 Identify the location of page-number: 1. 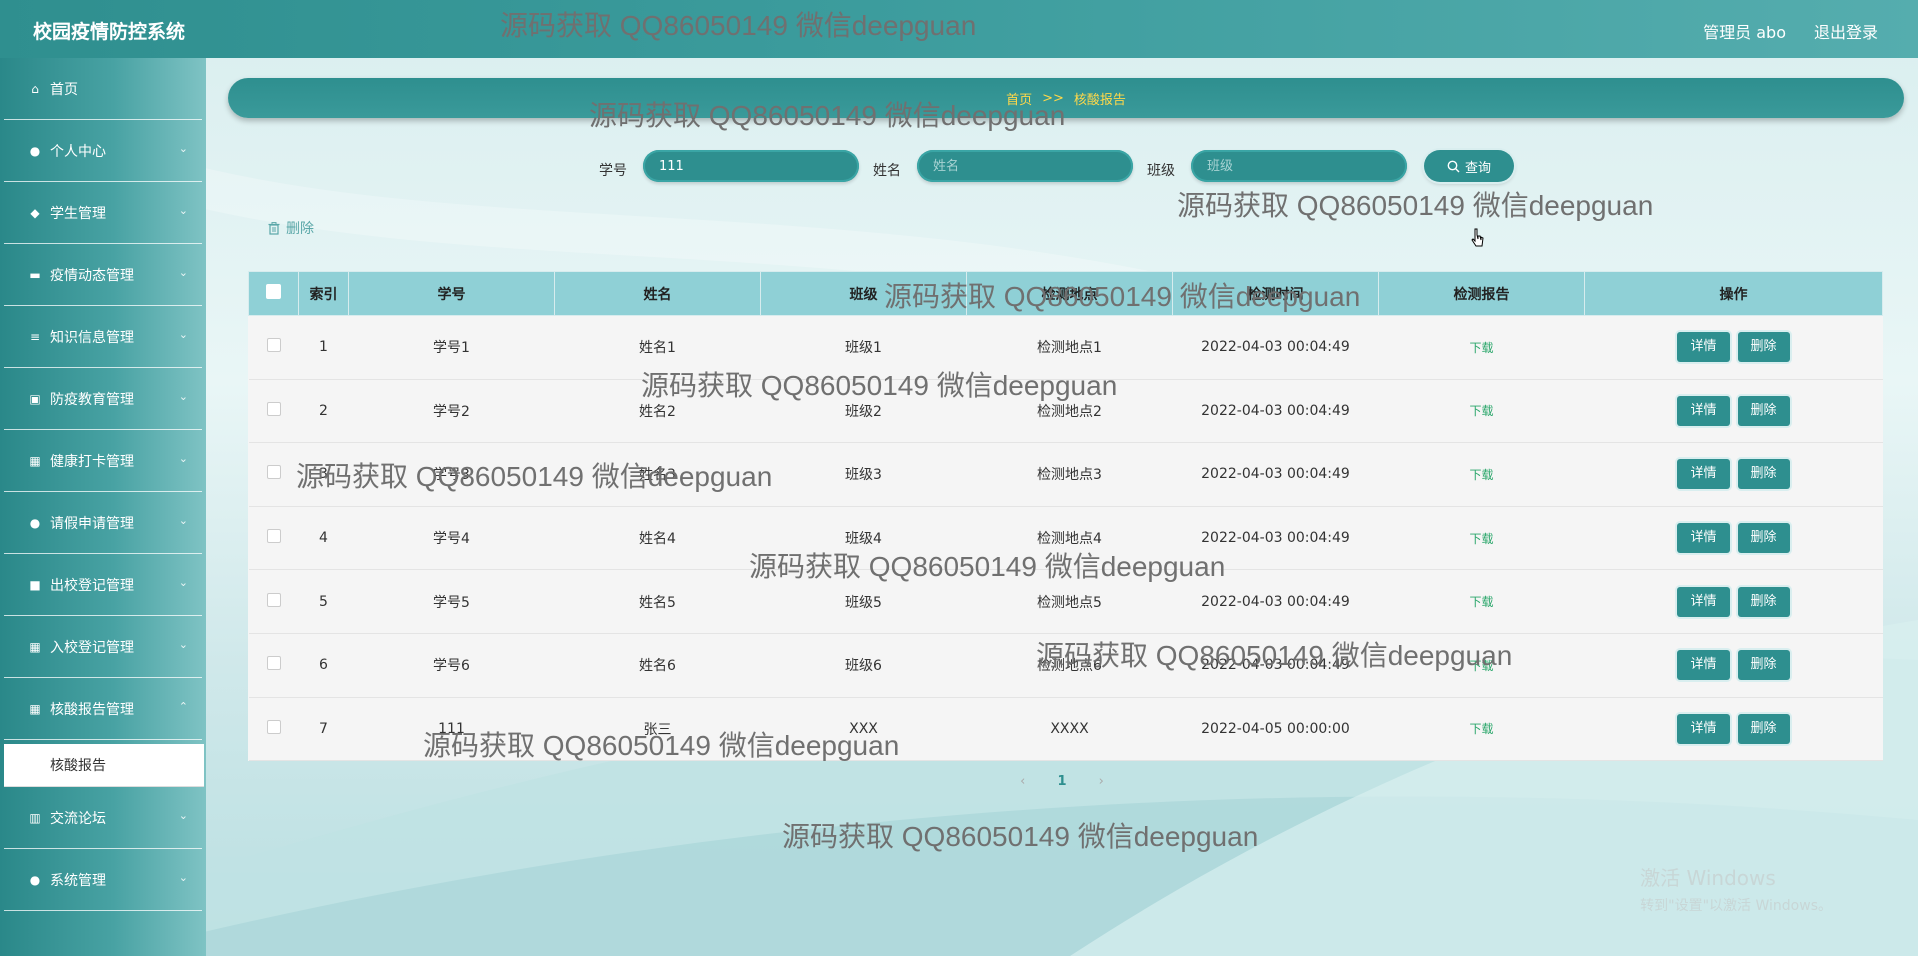
(1061, 781).